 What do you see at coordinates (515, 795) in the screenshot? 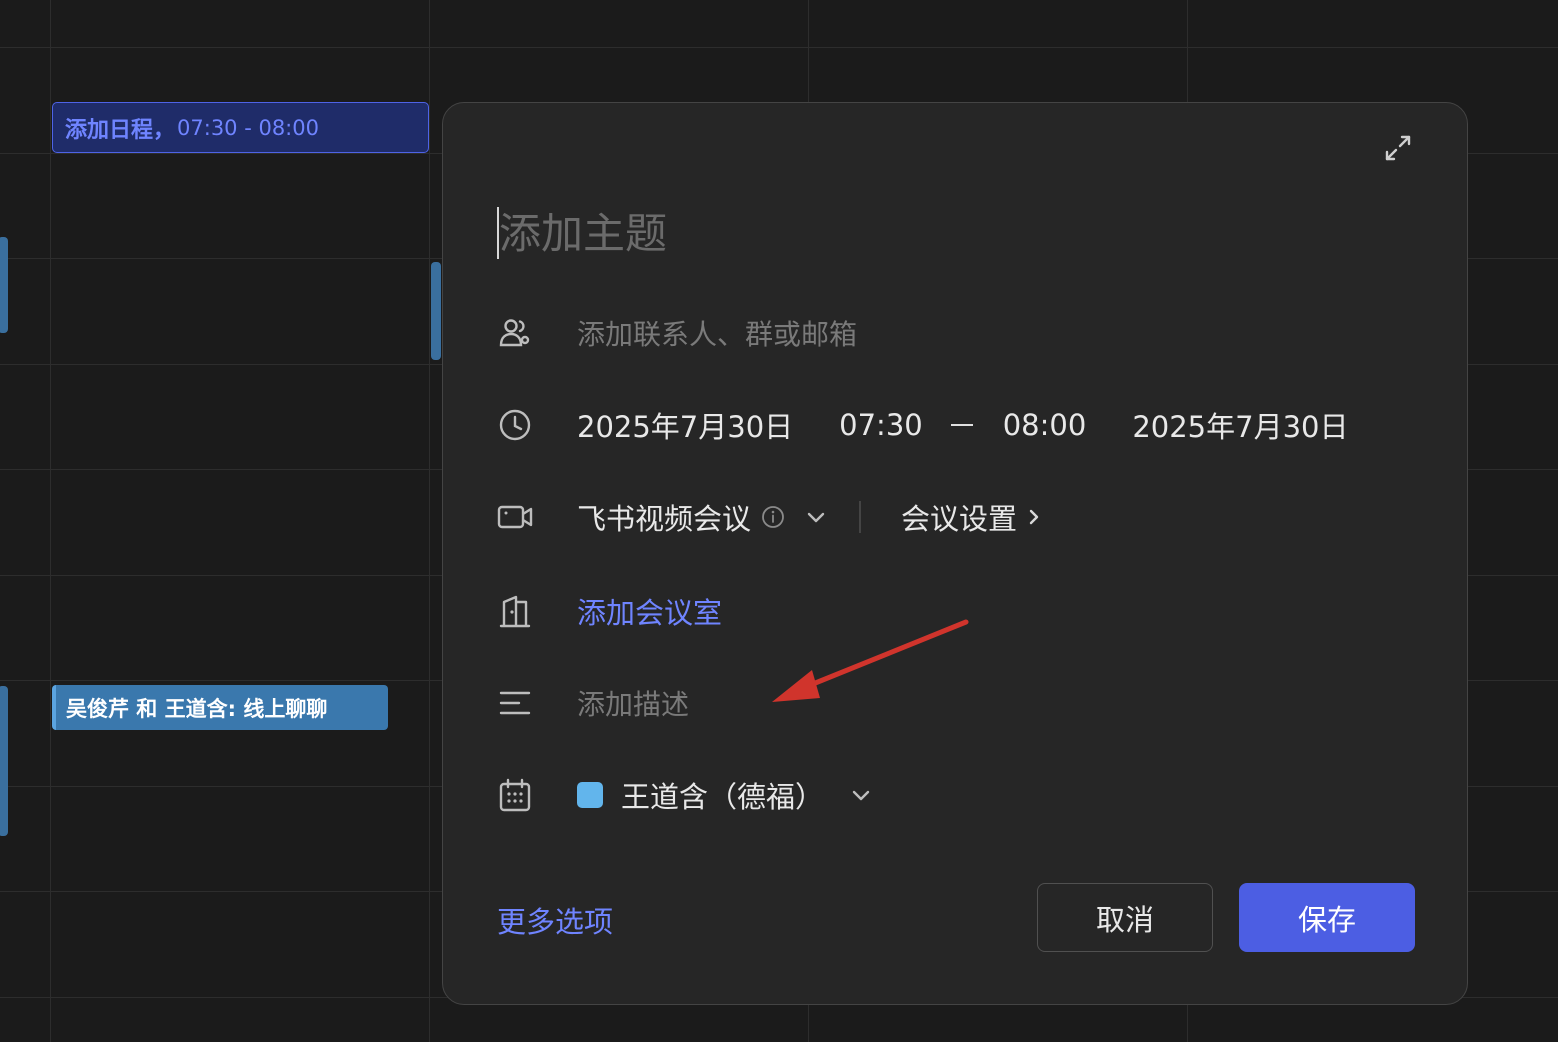
I see `calendar-icon` at bounding box center [515, 795].